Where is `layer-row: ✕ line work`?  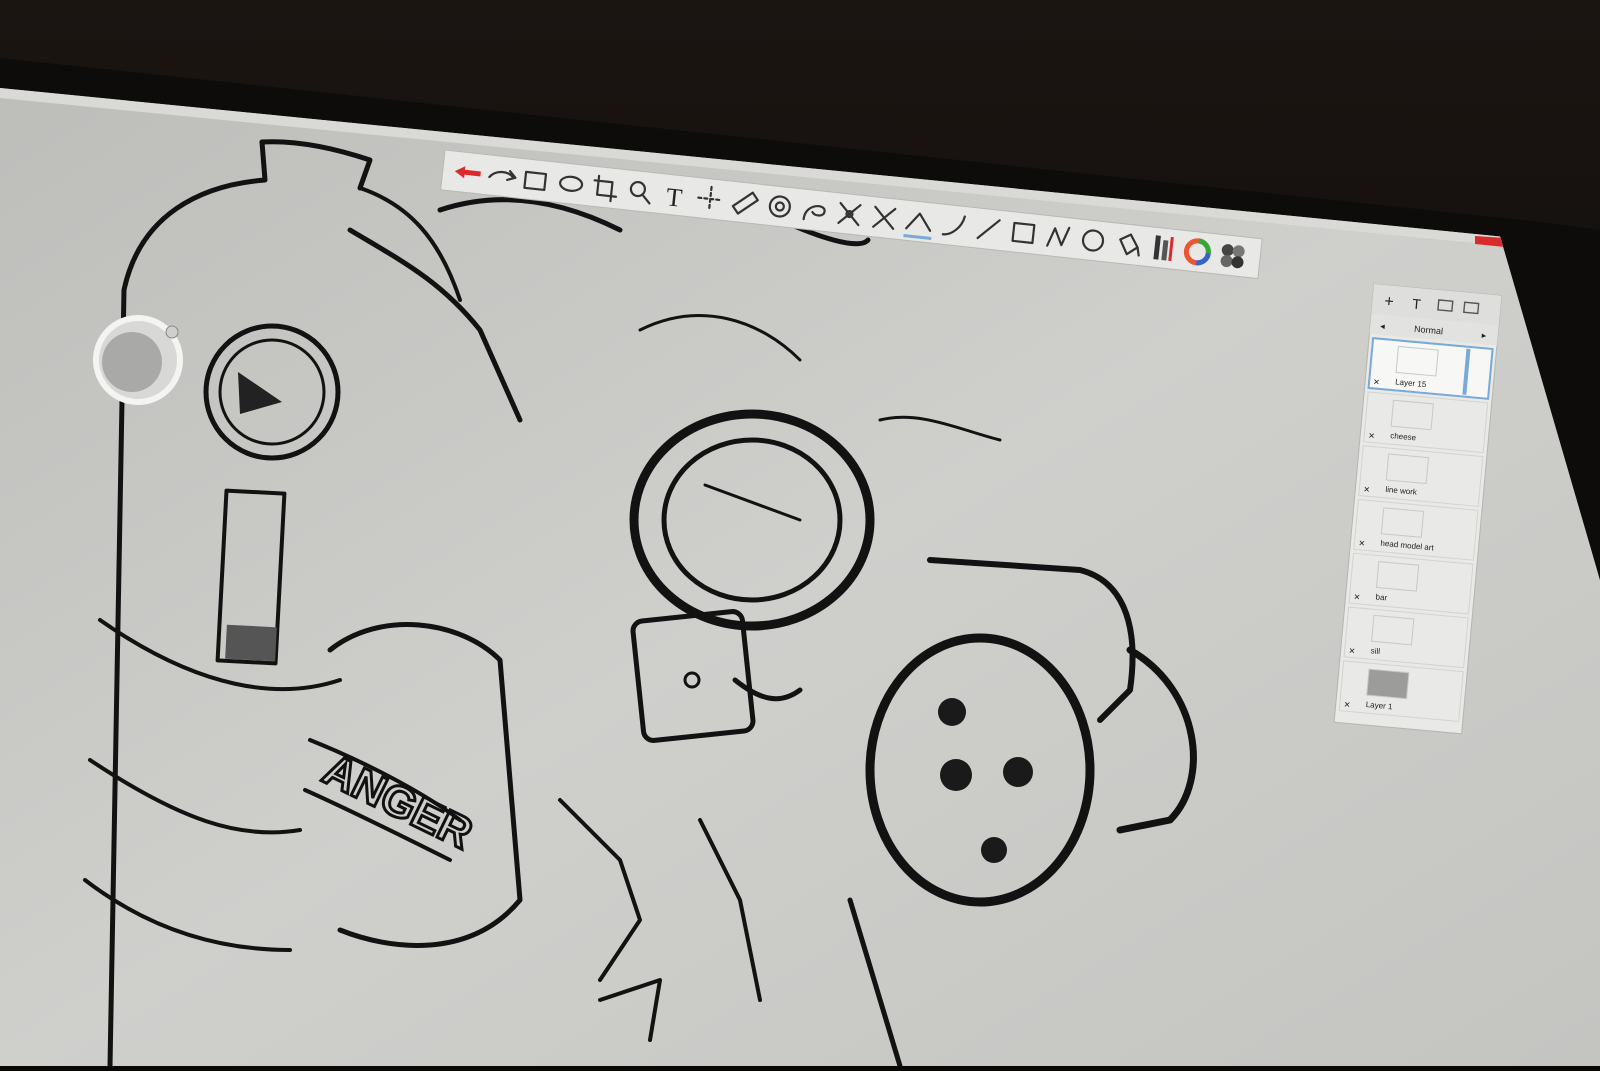
layer-row: ✕ line work is located at coordinates (1421, 476).